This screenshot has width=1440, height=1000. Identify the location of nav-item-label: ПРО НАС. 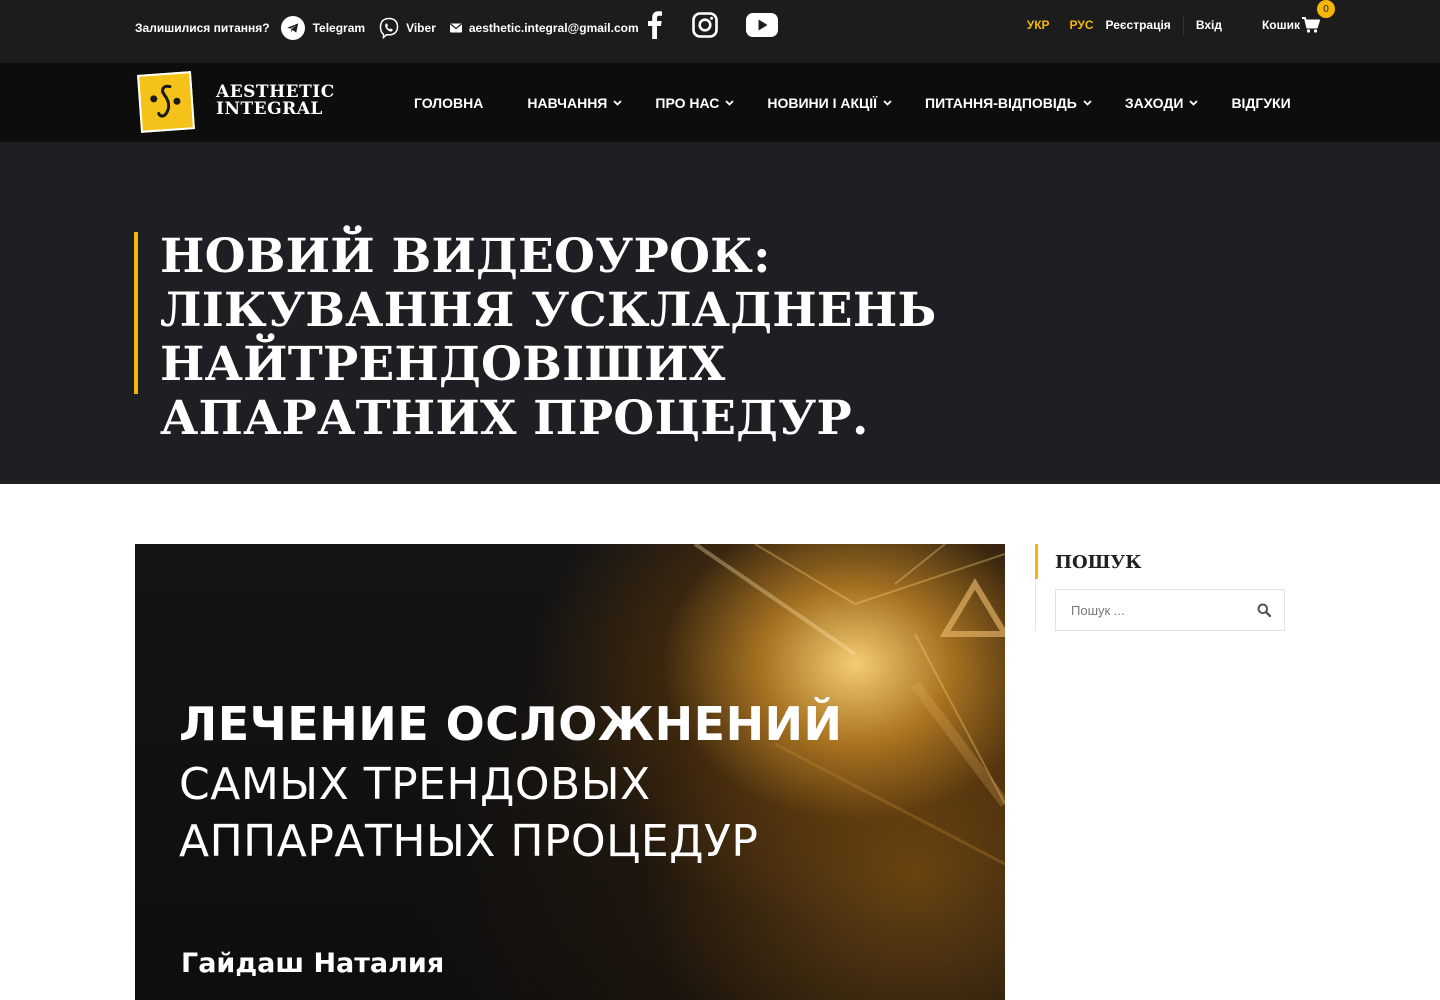
(687, 102).